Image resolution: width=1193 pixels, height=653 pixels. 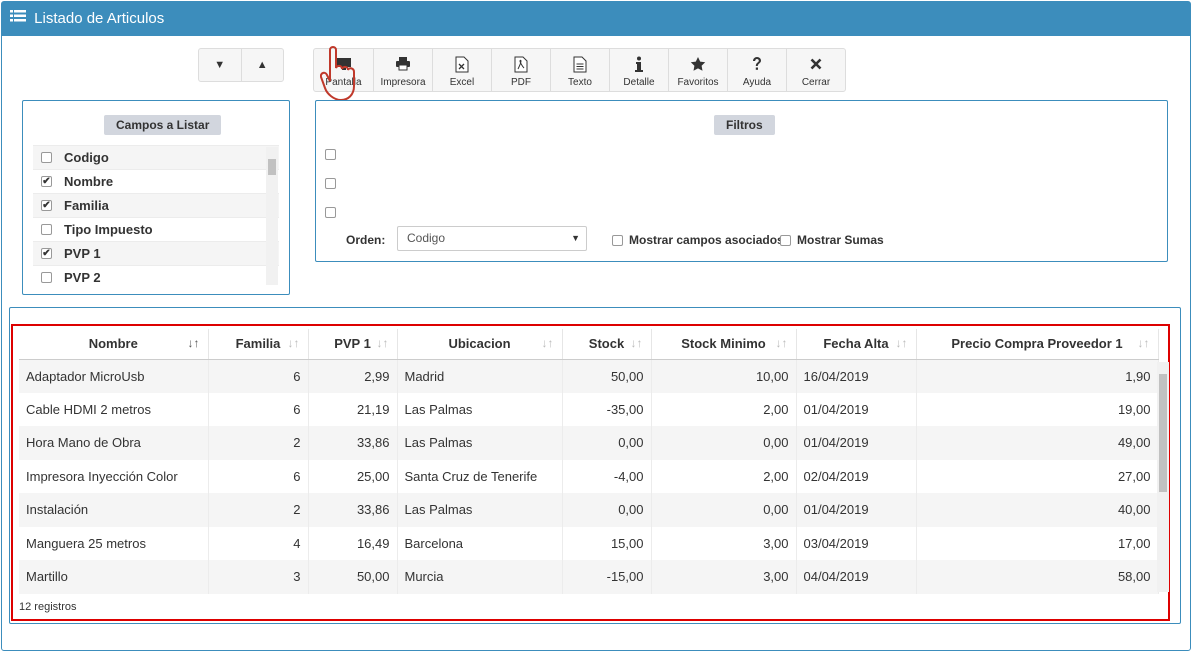 I want to click on excel-button: Excel, so click(x=461, y=70).